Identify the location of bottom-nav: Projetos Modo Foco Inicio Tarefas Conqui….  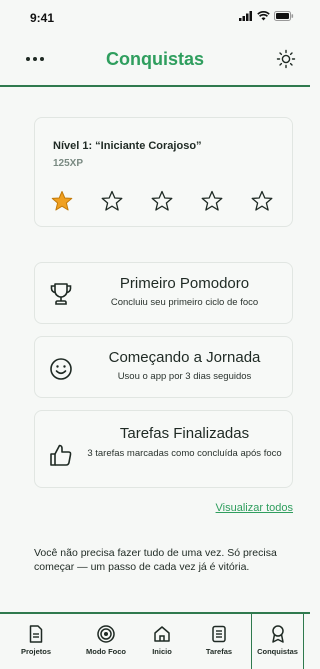
(155, 641).